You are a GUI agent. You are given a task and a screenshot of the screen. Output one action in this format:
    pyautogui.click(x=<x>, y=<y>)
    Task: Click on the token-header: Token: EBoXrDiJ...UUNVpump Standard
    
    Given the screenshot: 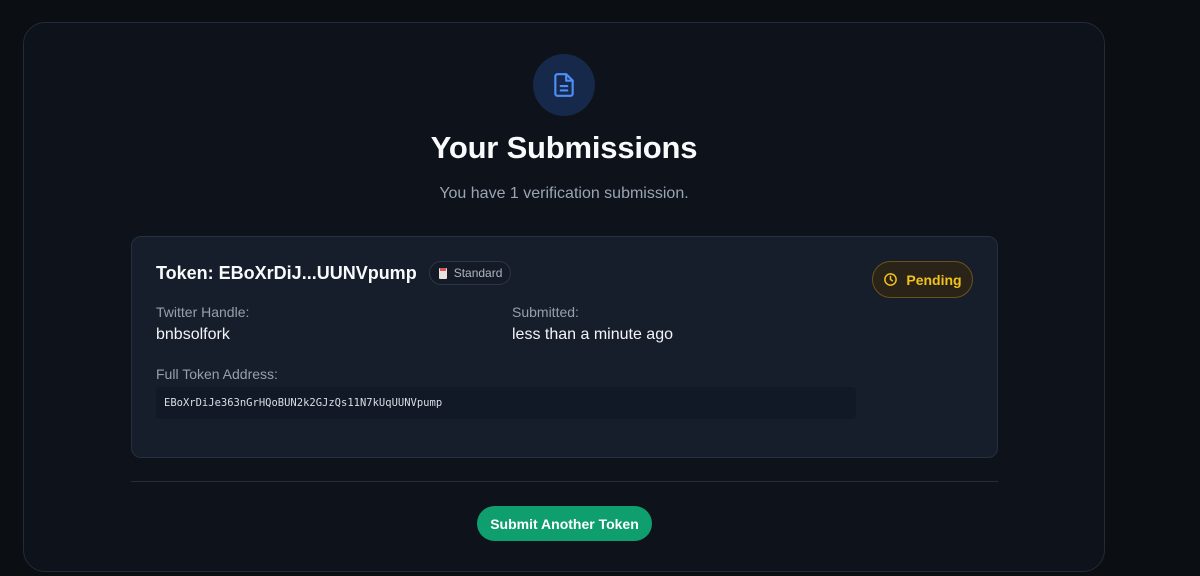 What is the action you would take?
    pyautogui.click(x=334, y=273)
    